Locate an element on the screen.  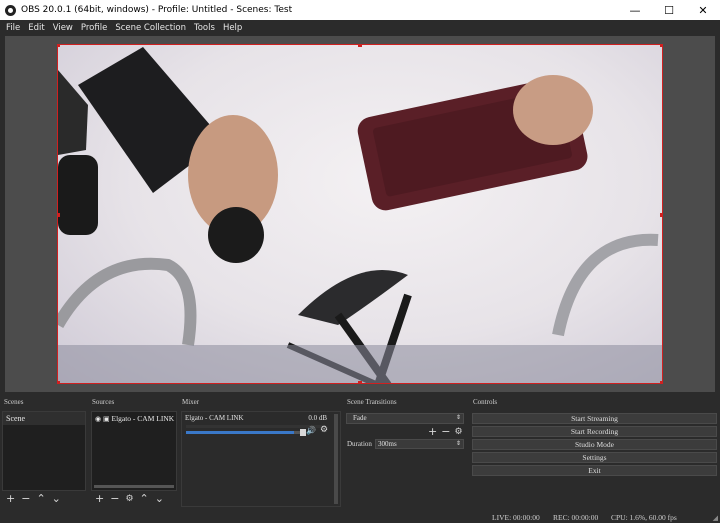
start-streaming-button: Start Streaming is located at coordinates (594, 418).